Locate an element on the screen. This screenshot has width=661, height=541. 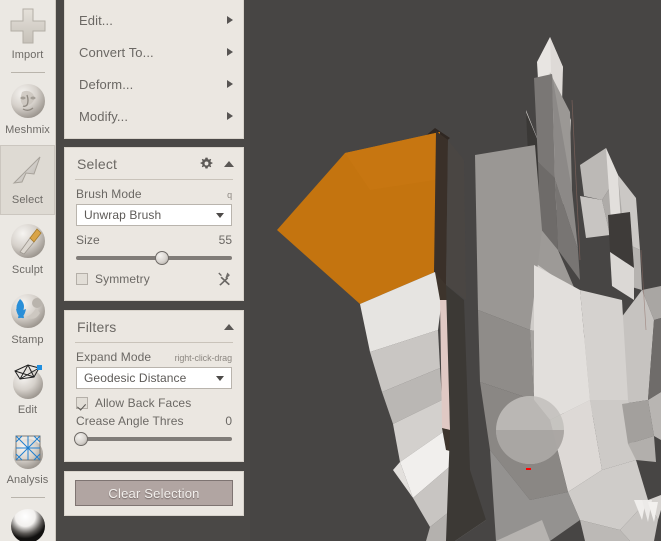
expand-mode-label: Expand Mode is located at coordinates (114, 357).